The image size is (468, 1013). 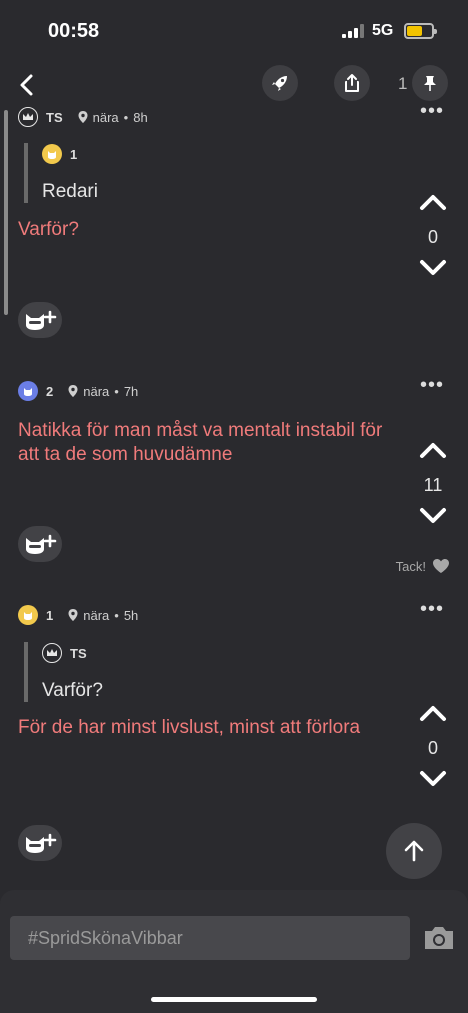 I want to click on pin-button, so click(x=430, y=83).